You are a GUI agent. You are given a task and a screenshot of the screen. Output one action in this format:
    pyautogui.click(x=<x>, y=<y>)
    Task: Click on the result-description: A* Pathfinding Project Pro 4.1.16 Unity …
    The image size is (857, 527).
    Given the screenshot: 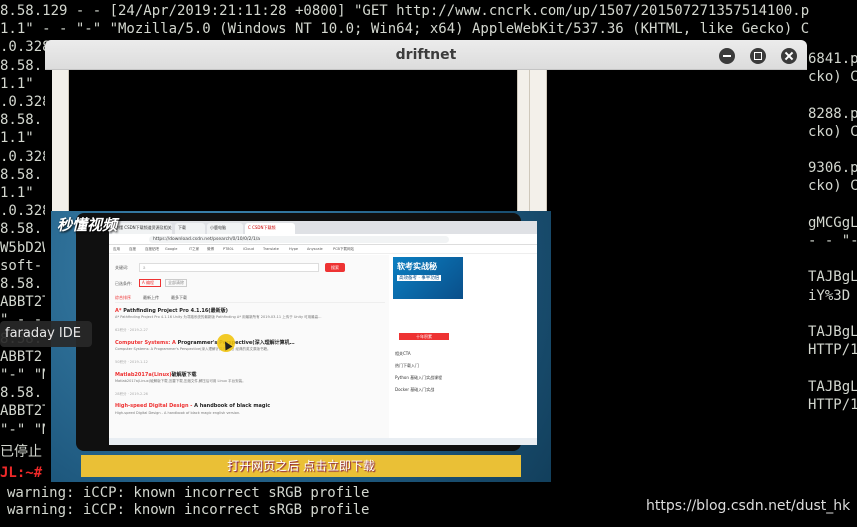 What is the action you would take?
    pyautogui.click(x=218, y=317)
    